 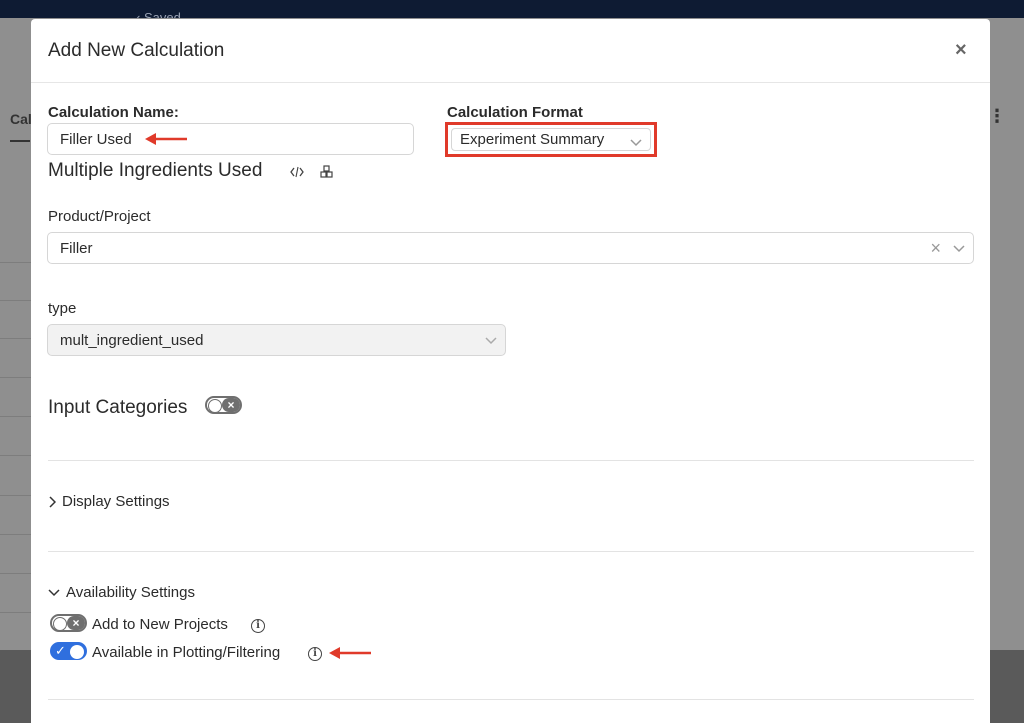 I want to click on modal-title: Add New Calculation, so click(x=136, y=50).